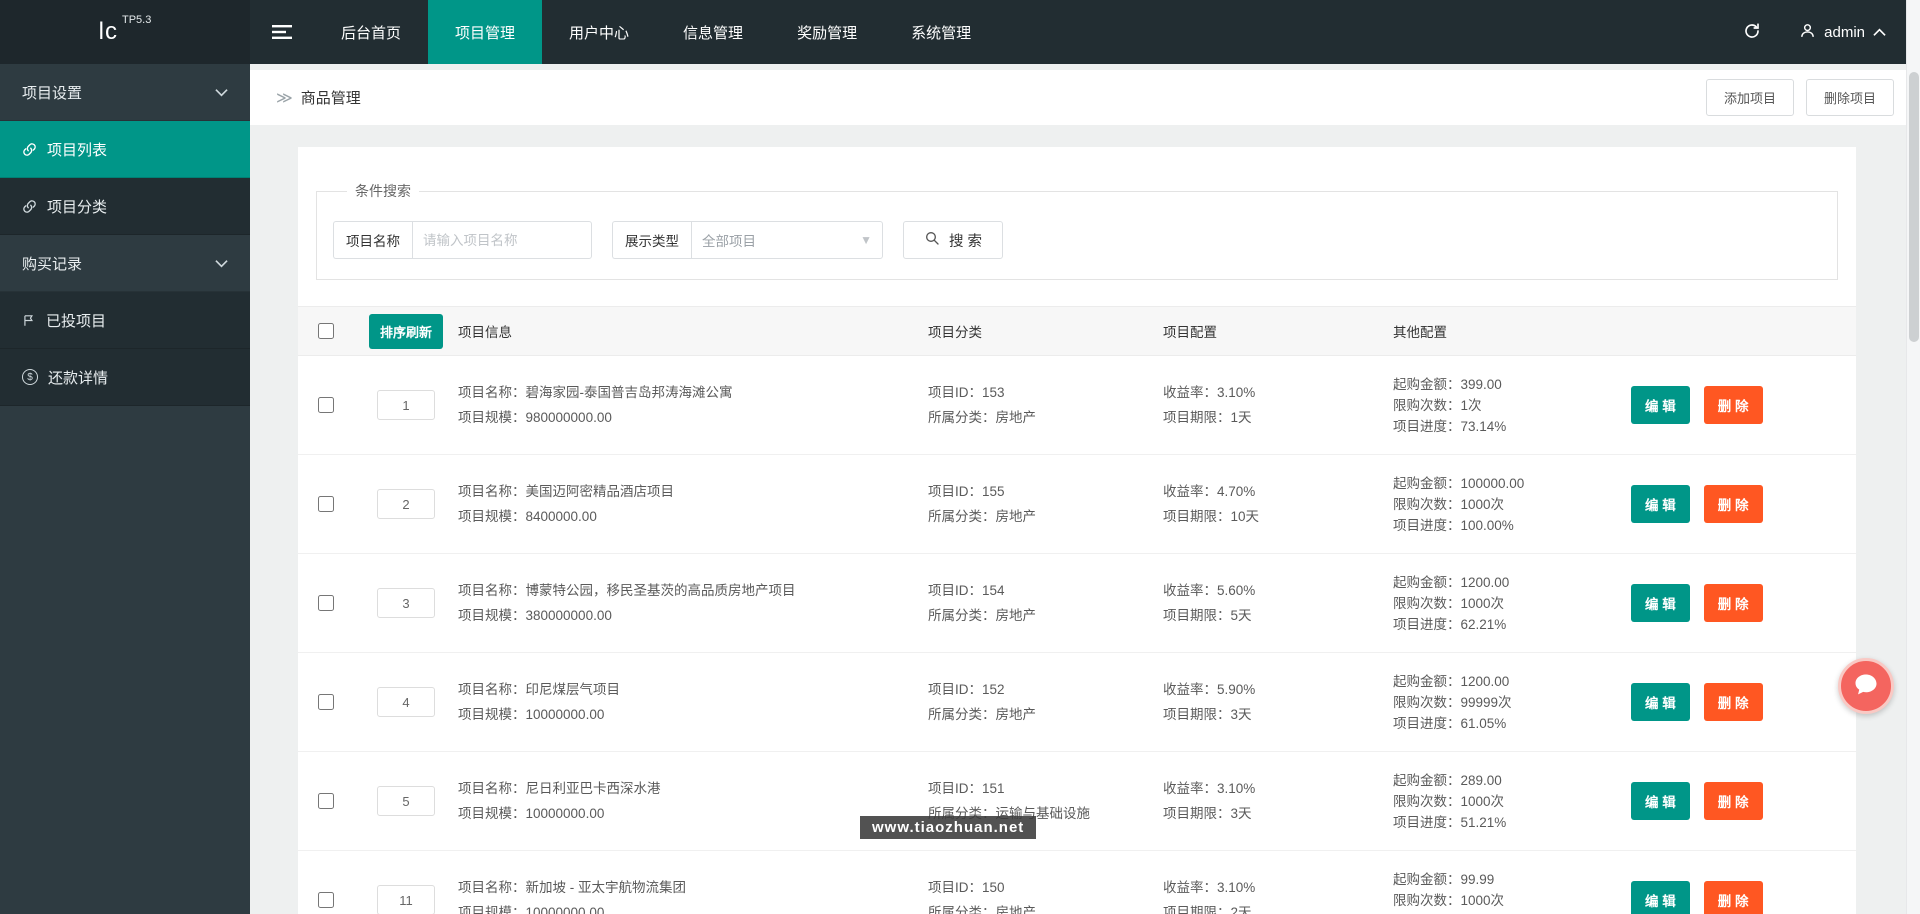 This screenshot has width=1920, height=914. What do you see at coordinates (827, 32) in the screenshot?
I see `nav-item-reward-management: 奖励管理` at bounding box center [827, 32].